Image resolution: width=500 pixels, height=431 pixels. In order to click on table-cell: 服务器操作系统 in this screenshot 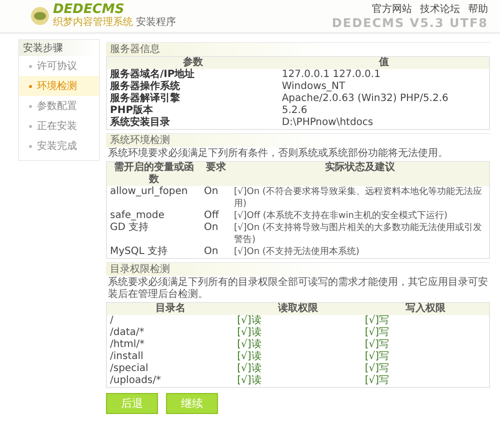, I will do `click(192, 87)`.